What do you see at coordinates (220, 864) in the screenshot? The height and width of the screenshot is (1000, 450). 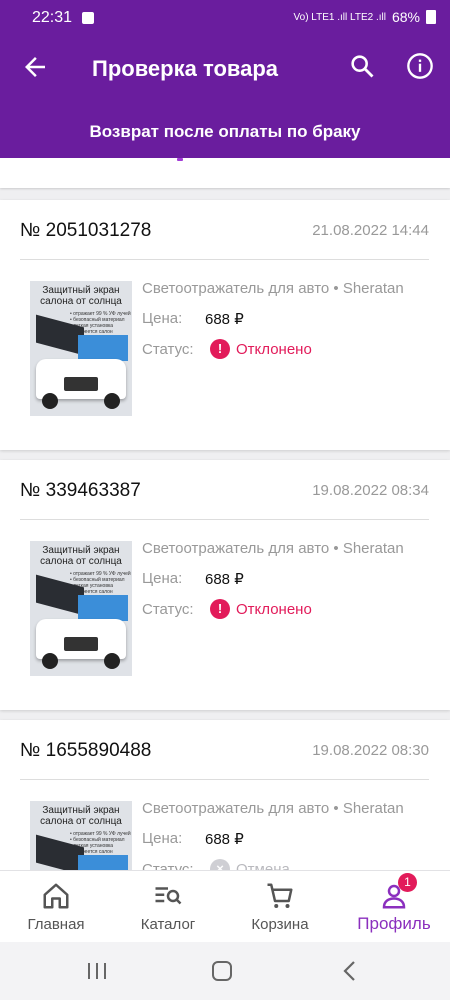 I see `cancel-icon: ×` at bounding box center [220, 864].